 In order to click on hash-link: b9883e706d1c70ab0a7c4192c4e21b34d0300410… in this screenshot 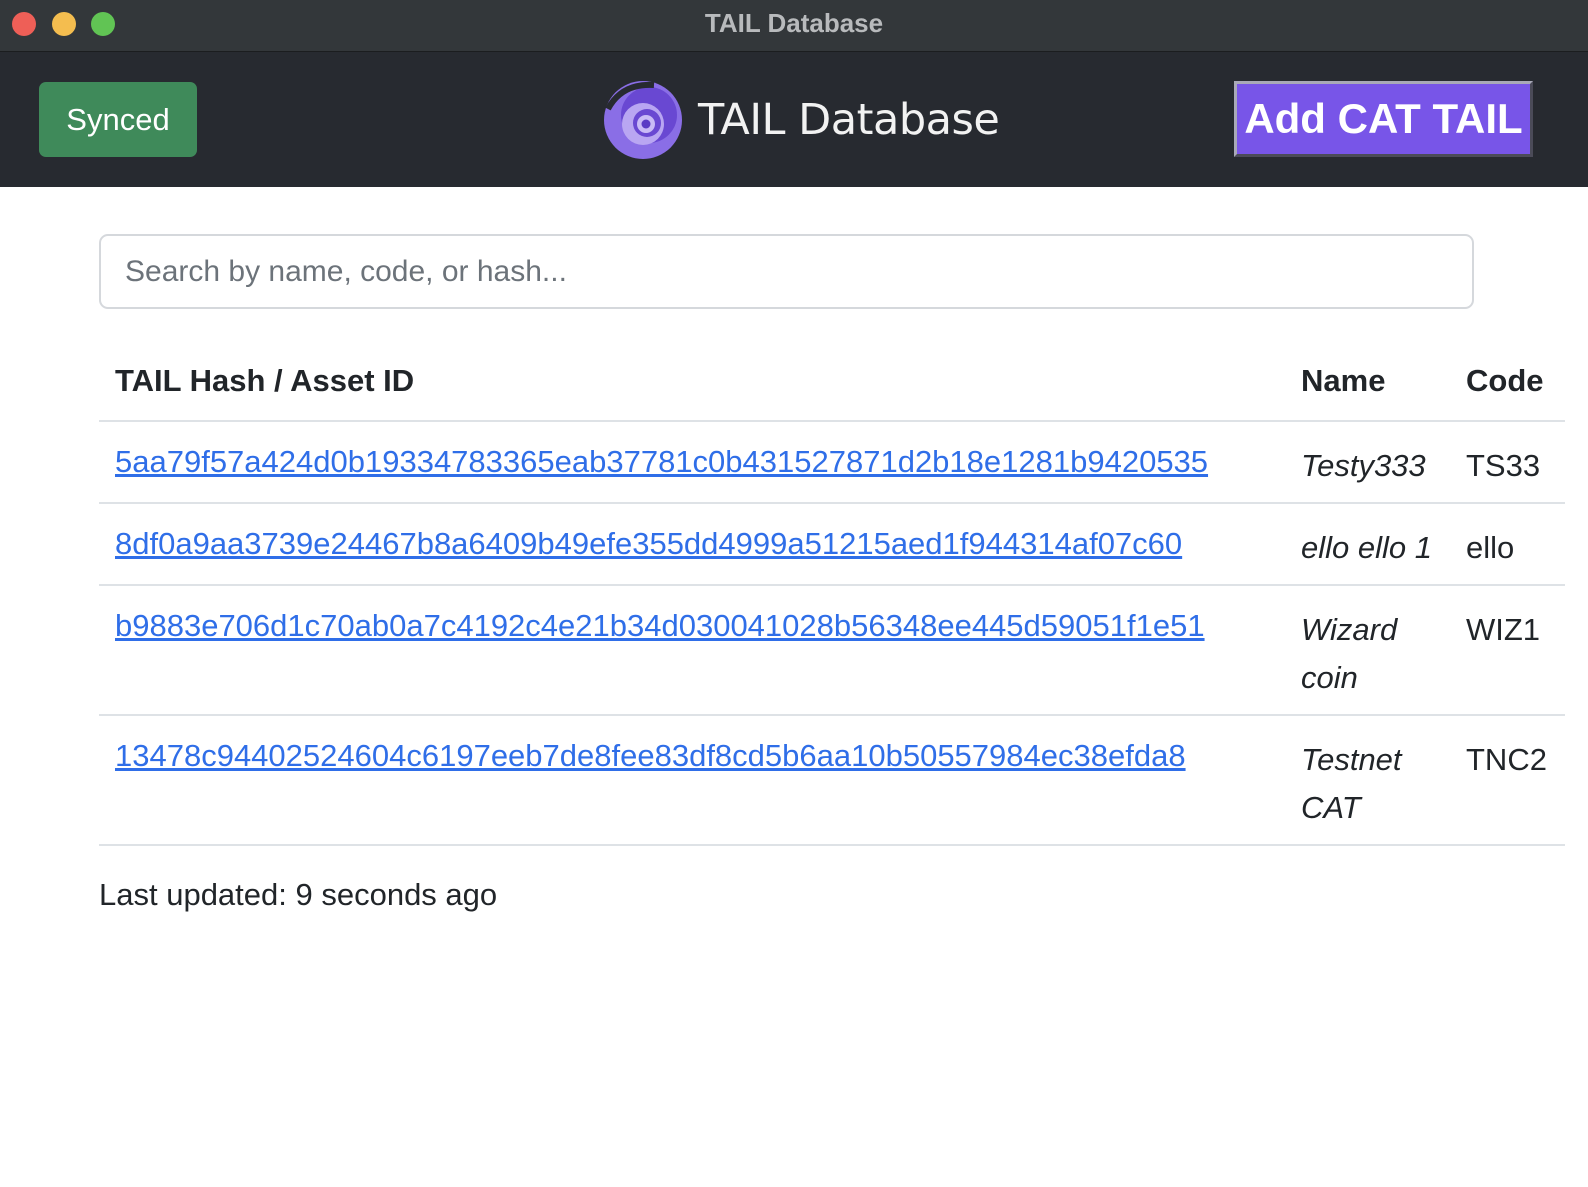, I will do `click(660, 625)`.